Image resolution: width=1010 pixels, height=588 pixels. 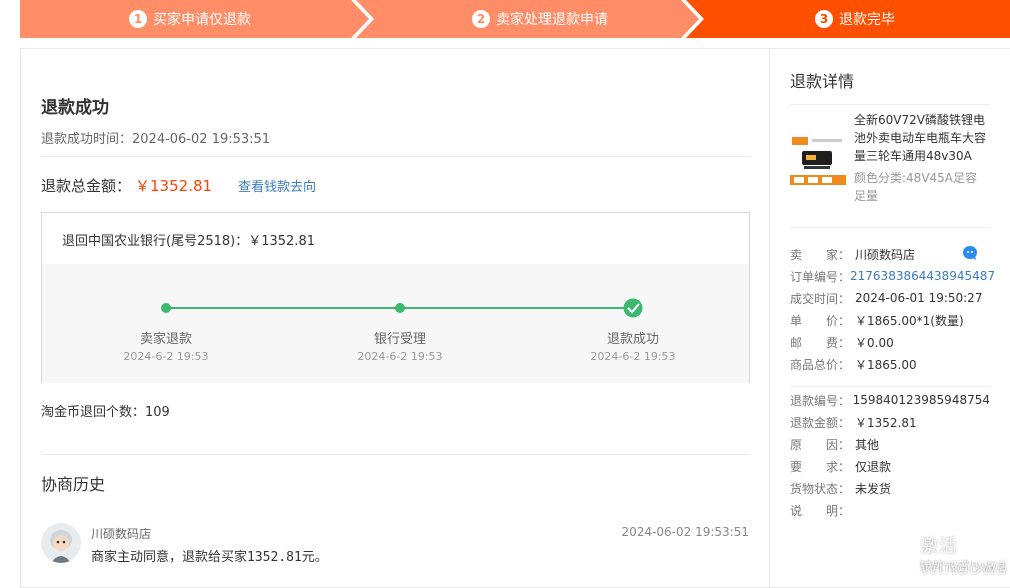 I want to click on refund-details-title: 退款详情, so click(x=822, y=81).